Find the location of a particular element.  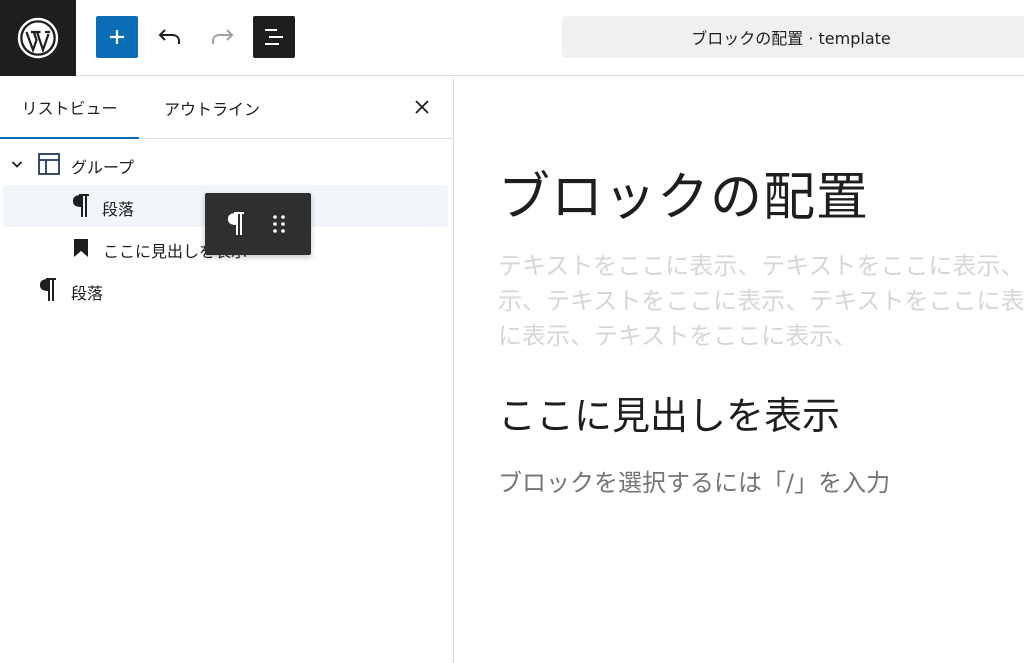

tab-list-view-label: リストビュー is located at coordinates (69, 108).